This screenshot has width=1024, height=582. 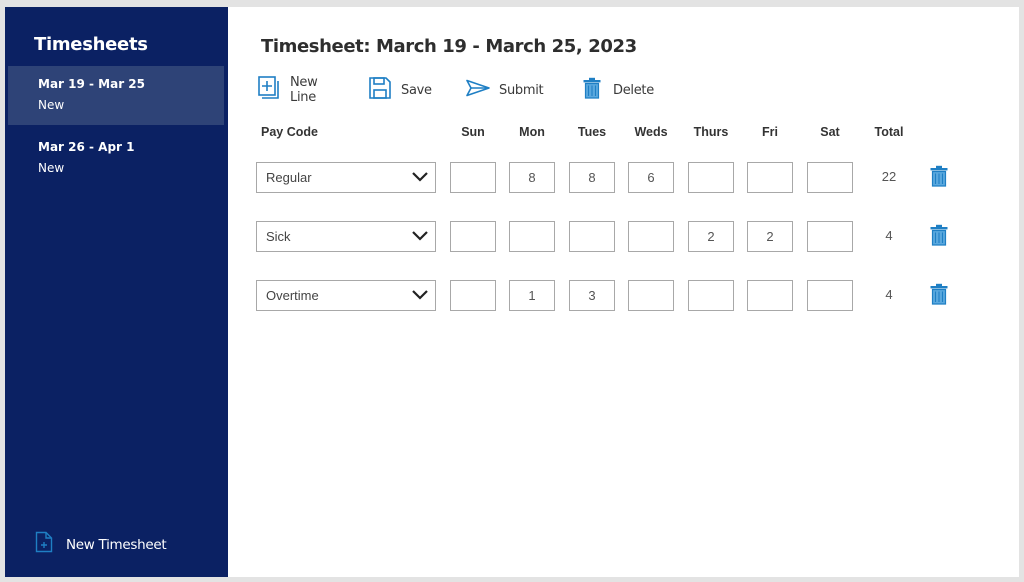 I want to click on column-header-day: Sun, so click(x=473, y=132).